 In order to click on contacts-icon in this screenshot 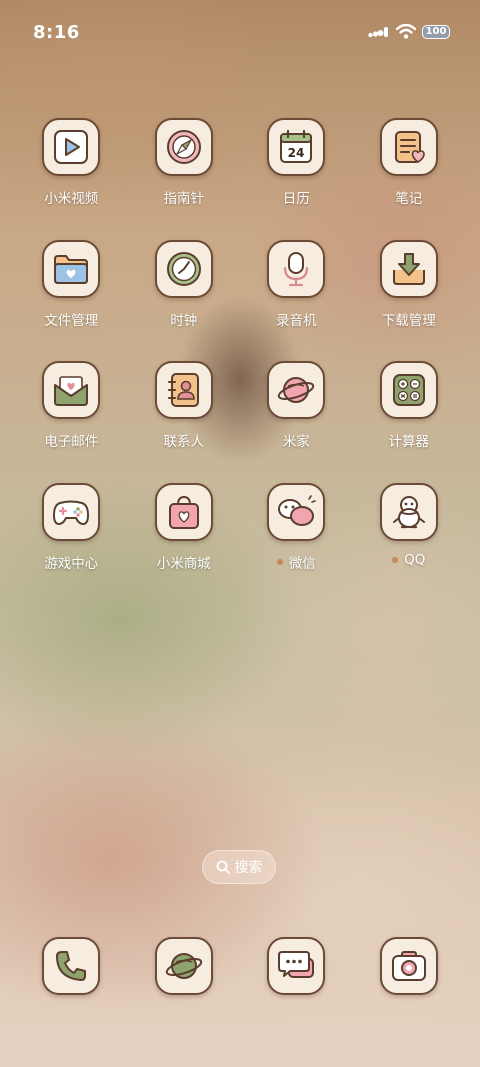, I will do `click(183, 390)`.